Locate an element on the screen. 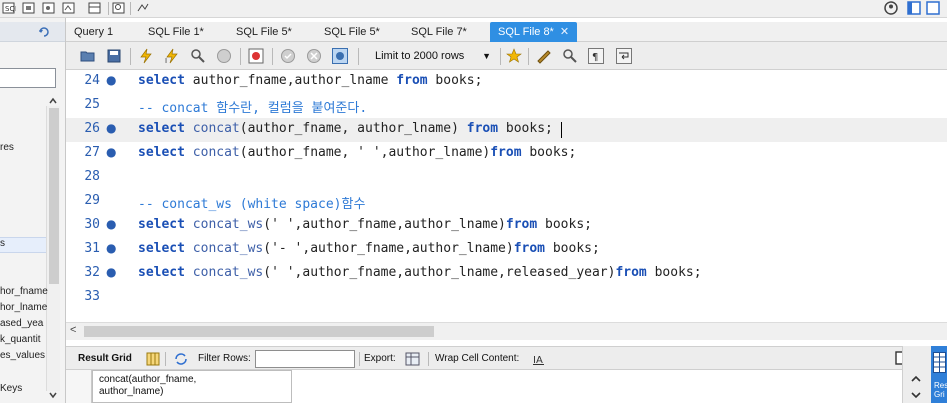 This screenshot has width=947, height=403. tab-label: Query 1 is located at coordinates (94, 32).